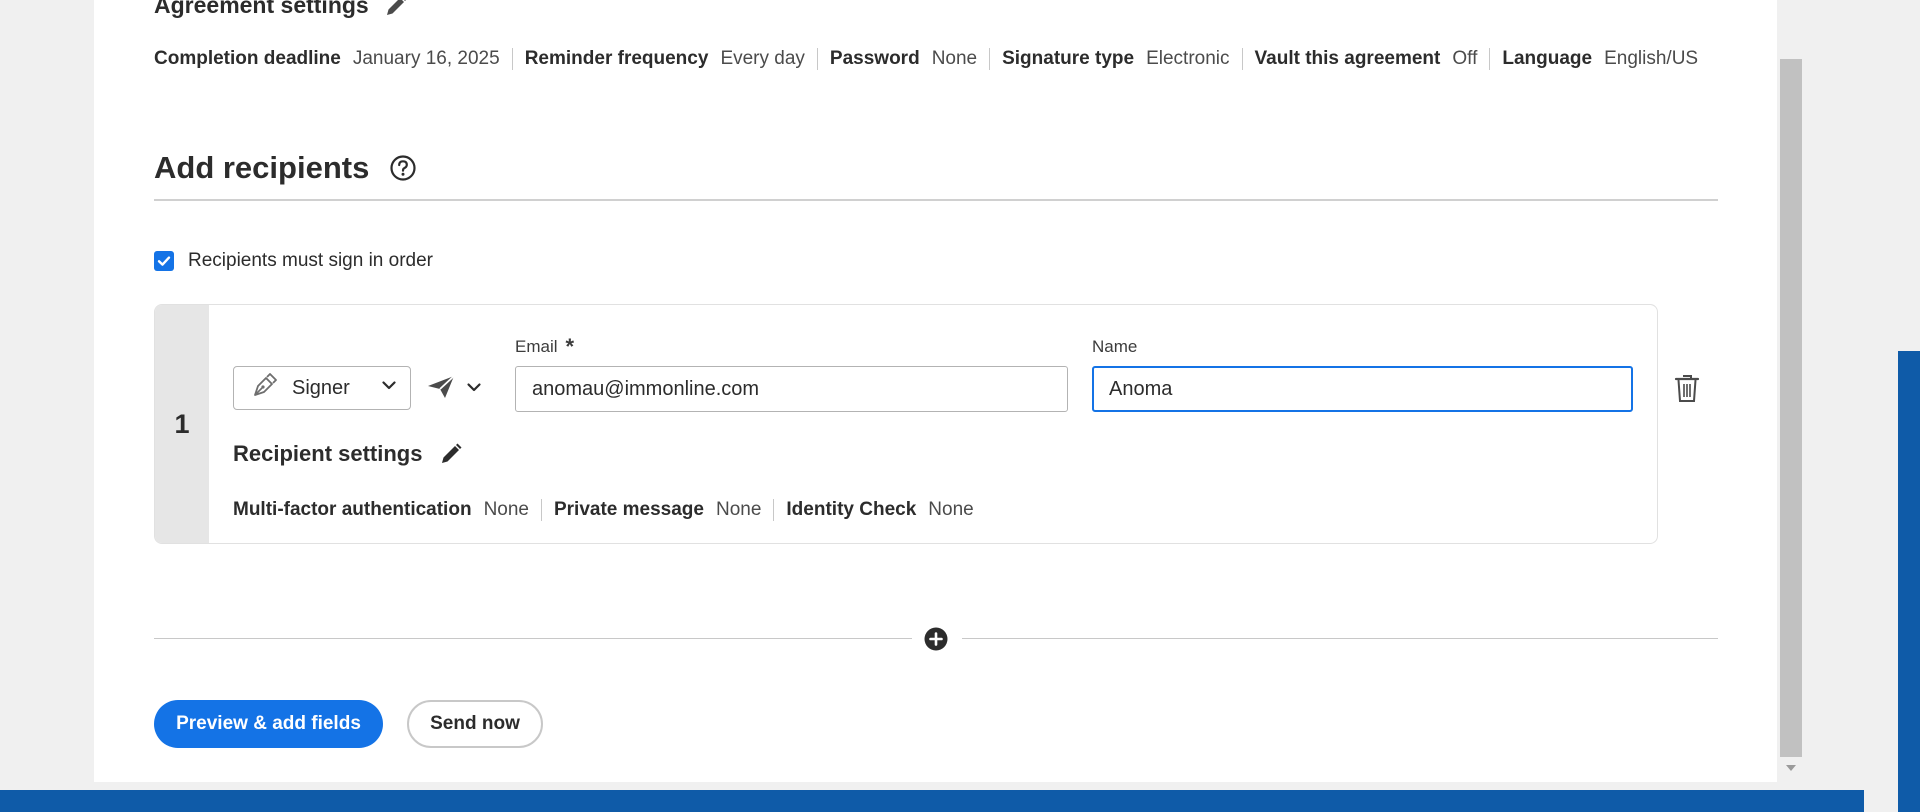 Image resolution: width=1920 pixels, height=812 pixels. I want to click on scrollbar-thumb, so click(1791, 408).